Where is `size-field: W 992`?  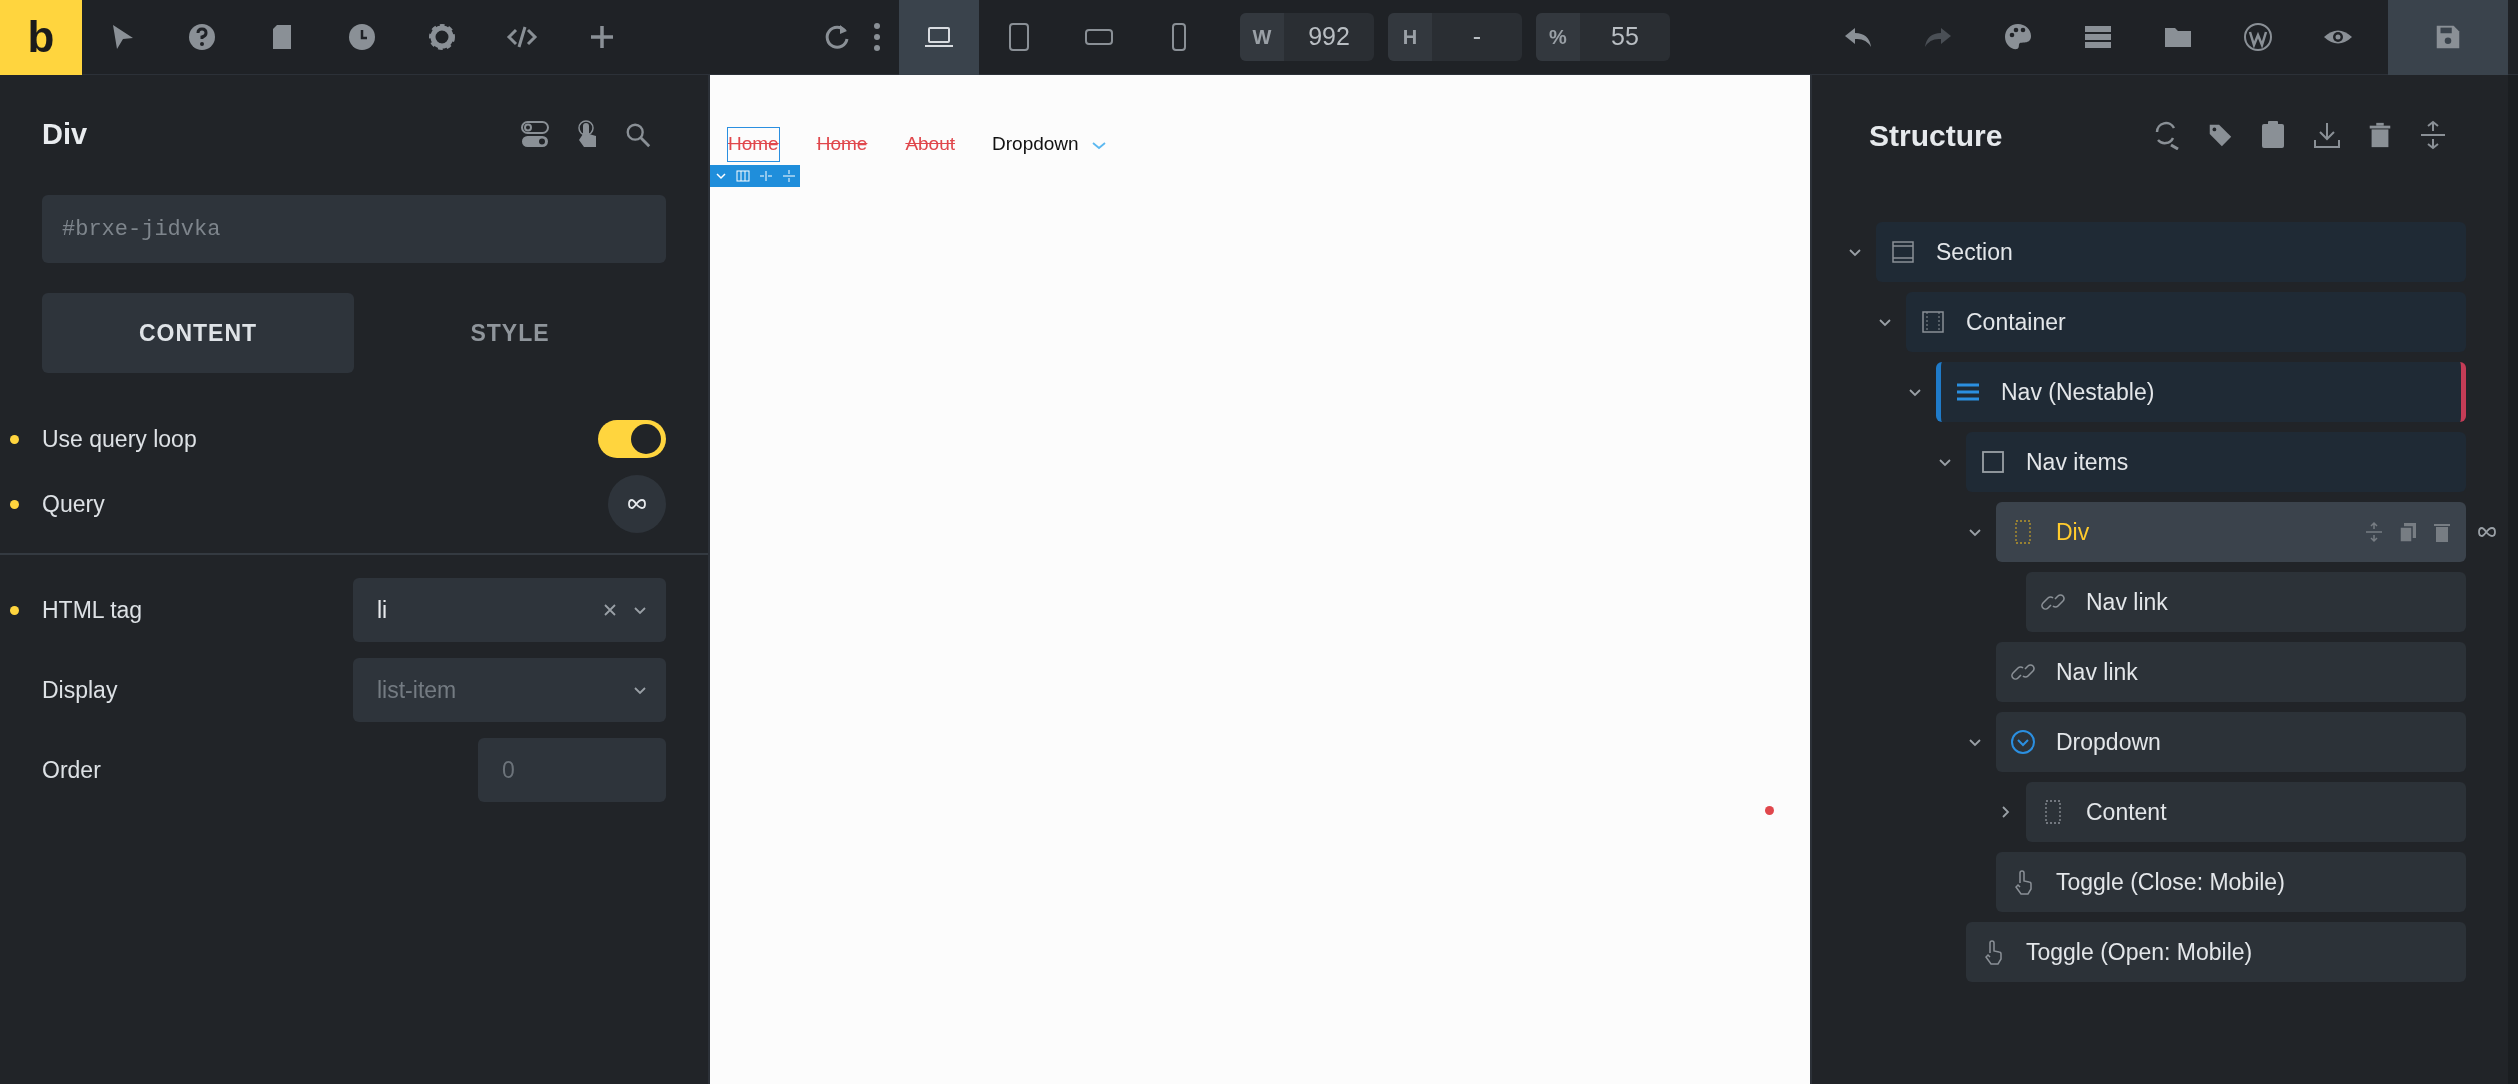 size-field: W 992 is located at coordinates (1307, 37).